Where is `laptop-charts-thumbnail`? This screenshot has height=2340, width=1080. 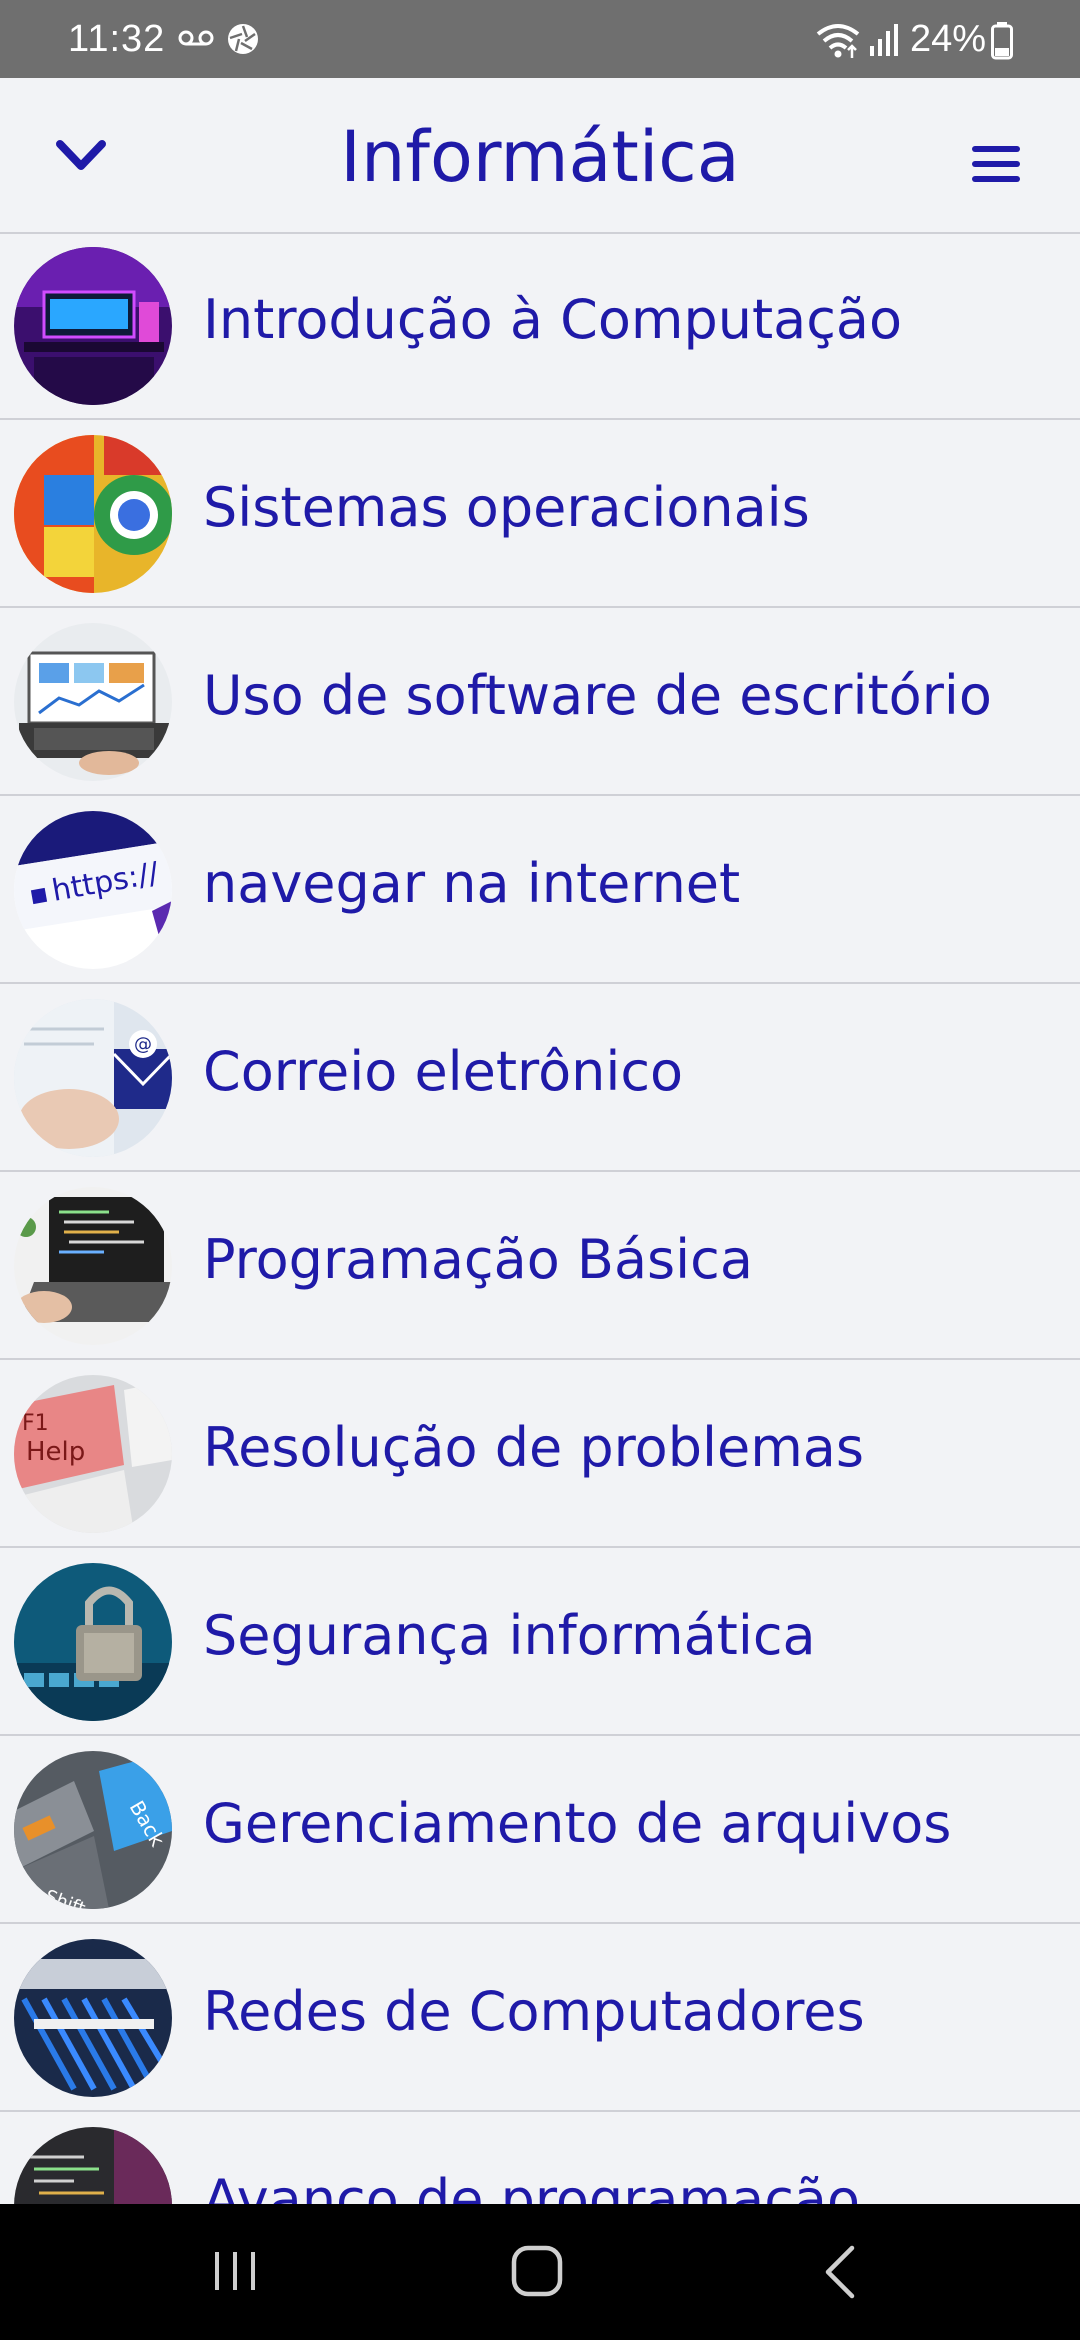 laptop-charts-thumbnail is located at coordinates (93, 702).